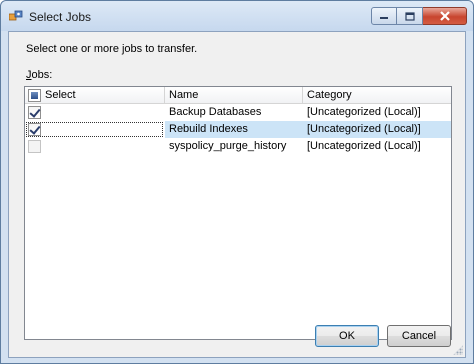 This screenshot has height=364, width=474. I want to click on caption-buttons, so click(419, 16).